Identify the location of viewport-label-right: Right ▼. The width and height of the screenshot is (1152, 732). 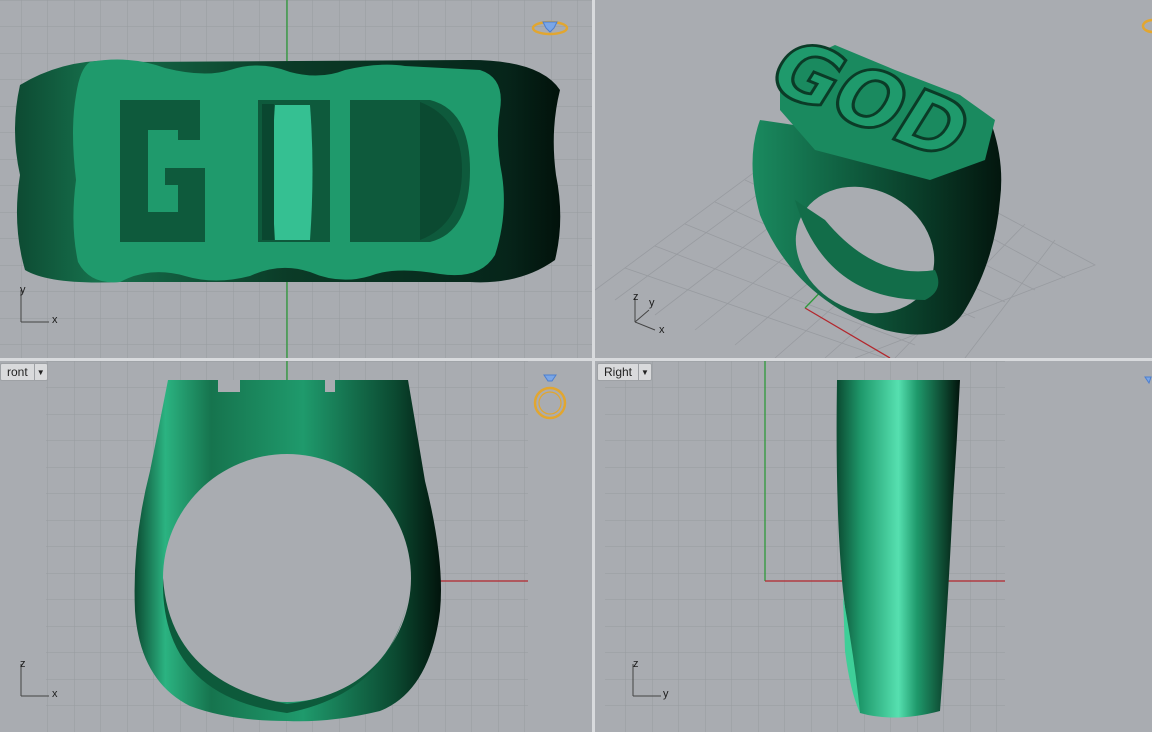
(625, 372).